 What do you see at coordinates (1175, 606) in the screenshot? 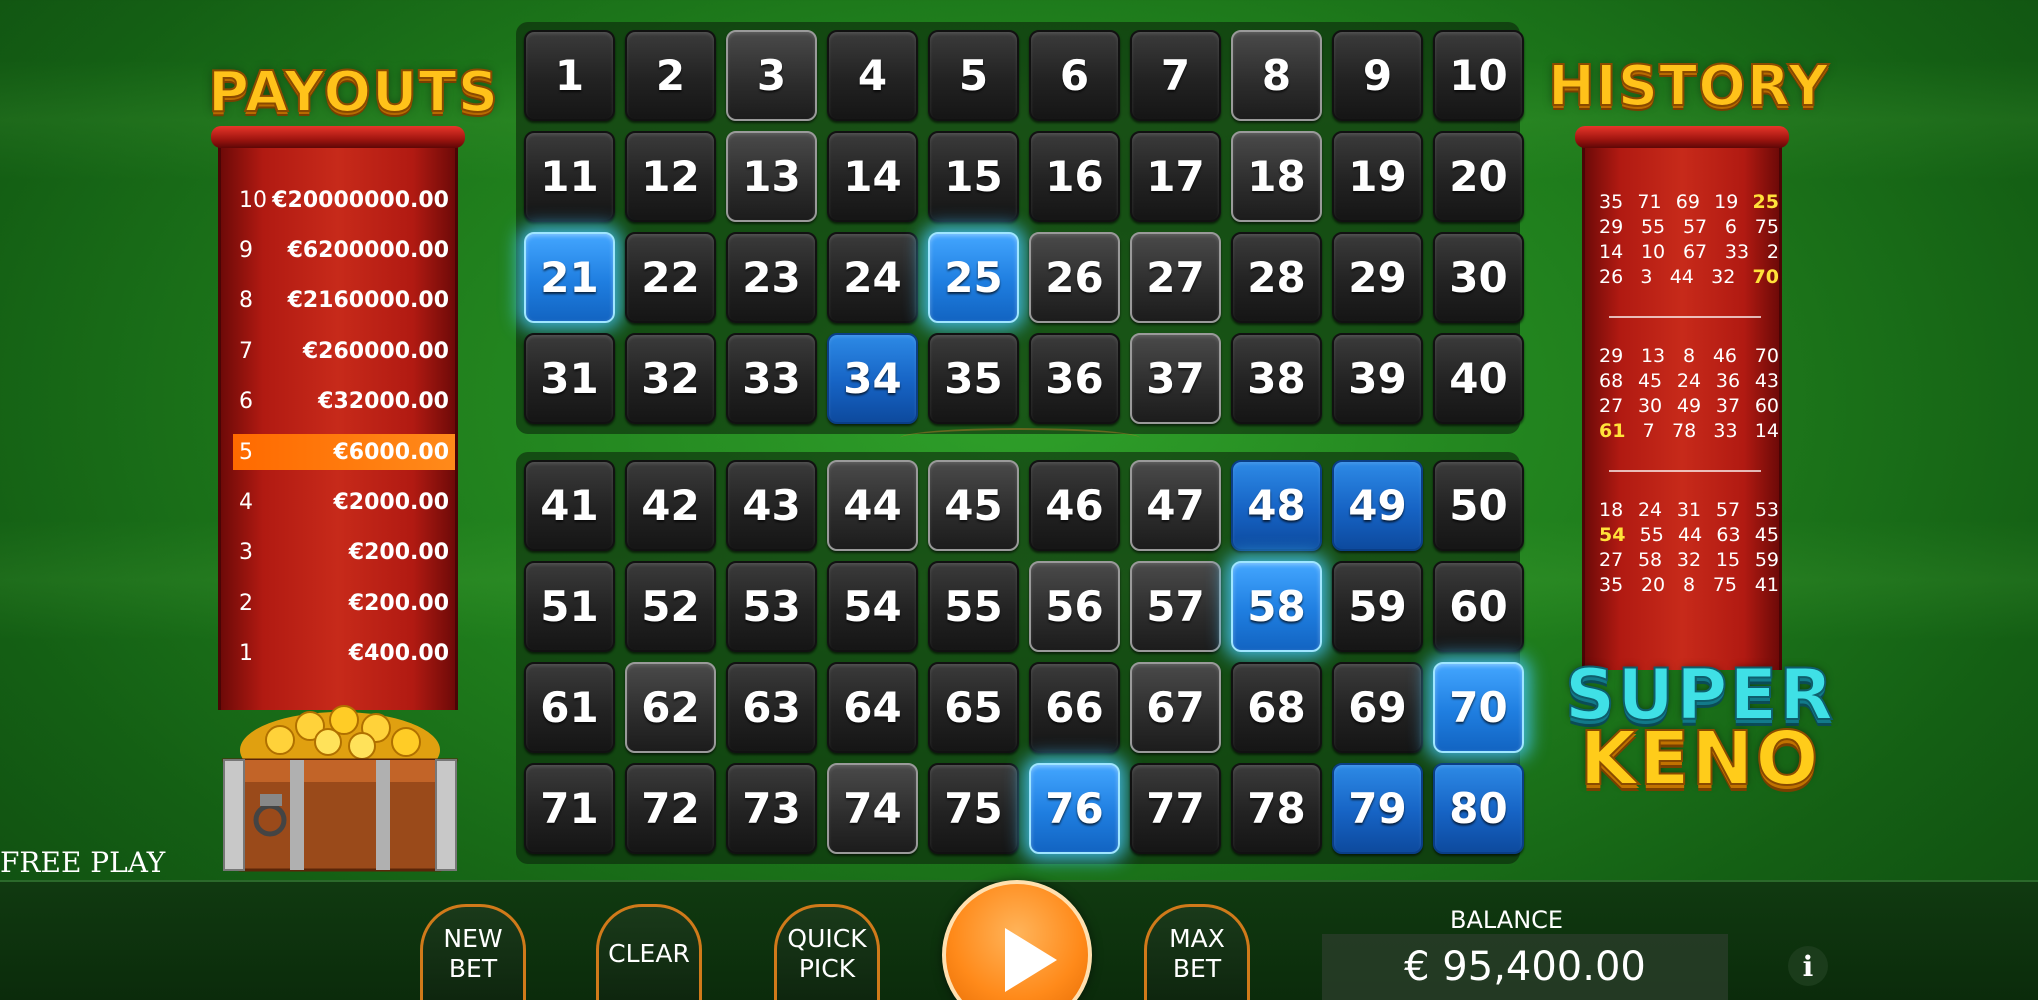
I see `number-cell-57: 57` at bounding box center [1175, 606].